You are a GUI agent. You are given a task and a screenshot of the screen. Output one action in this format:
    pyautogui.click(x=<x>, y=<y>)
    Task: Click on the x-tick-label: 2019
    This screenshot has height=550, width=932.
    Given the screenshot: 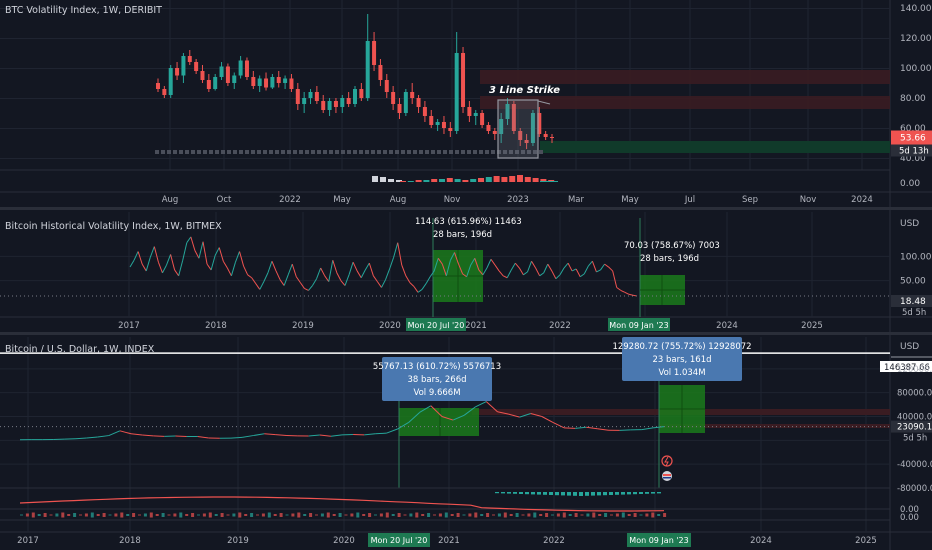 What is the action you would take?
    pyautogui.click(x=303, y=326)
    